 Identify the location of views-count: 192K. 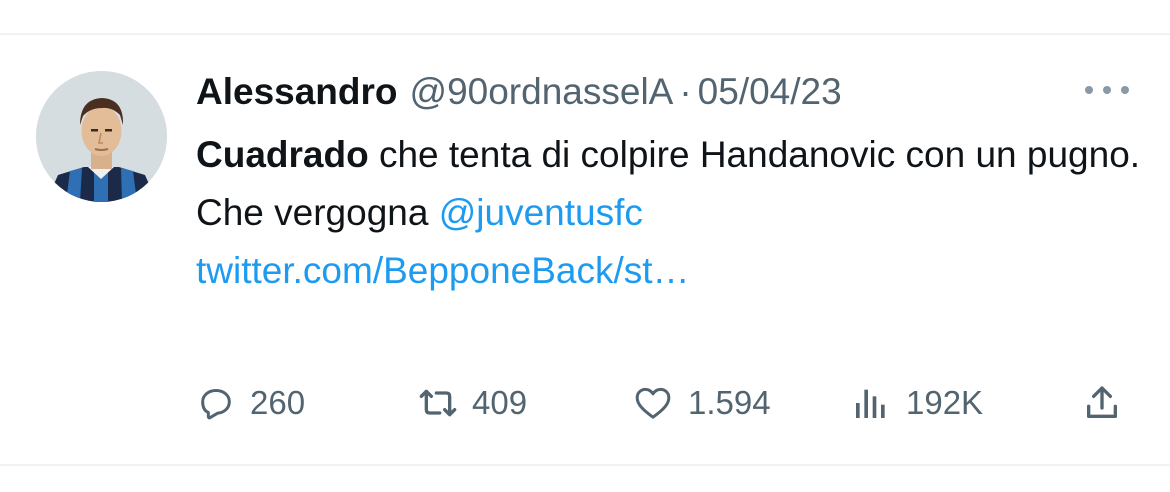
(945, 402).